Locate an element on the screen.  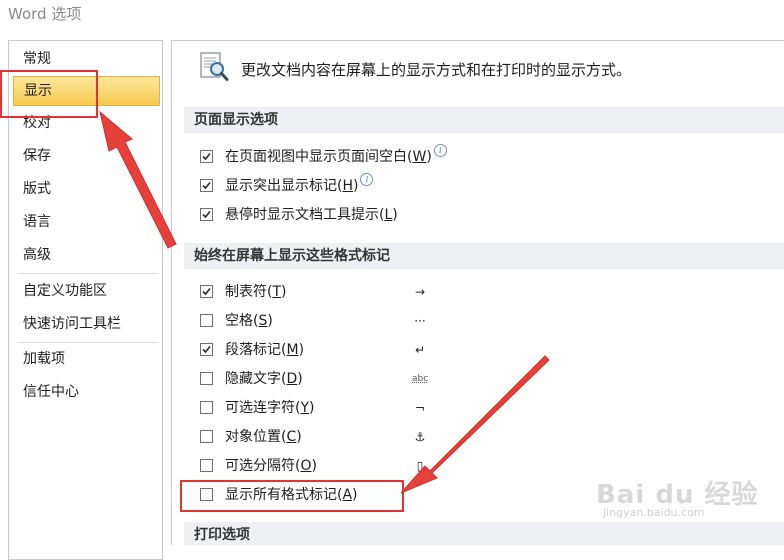
arrow-to-show-all-marks is located at coordinates (475, 424).